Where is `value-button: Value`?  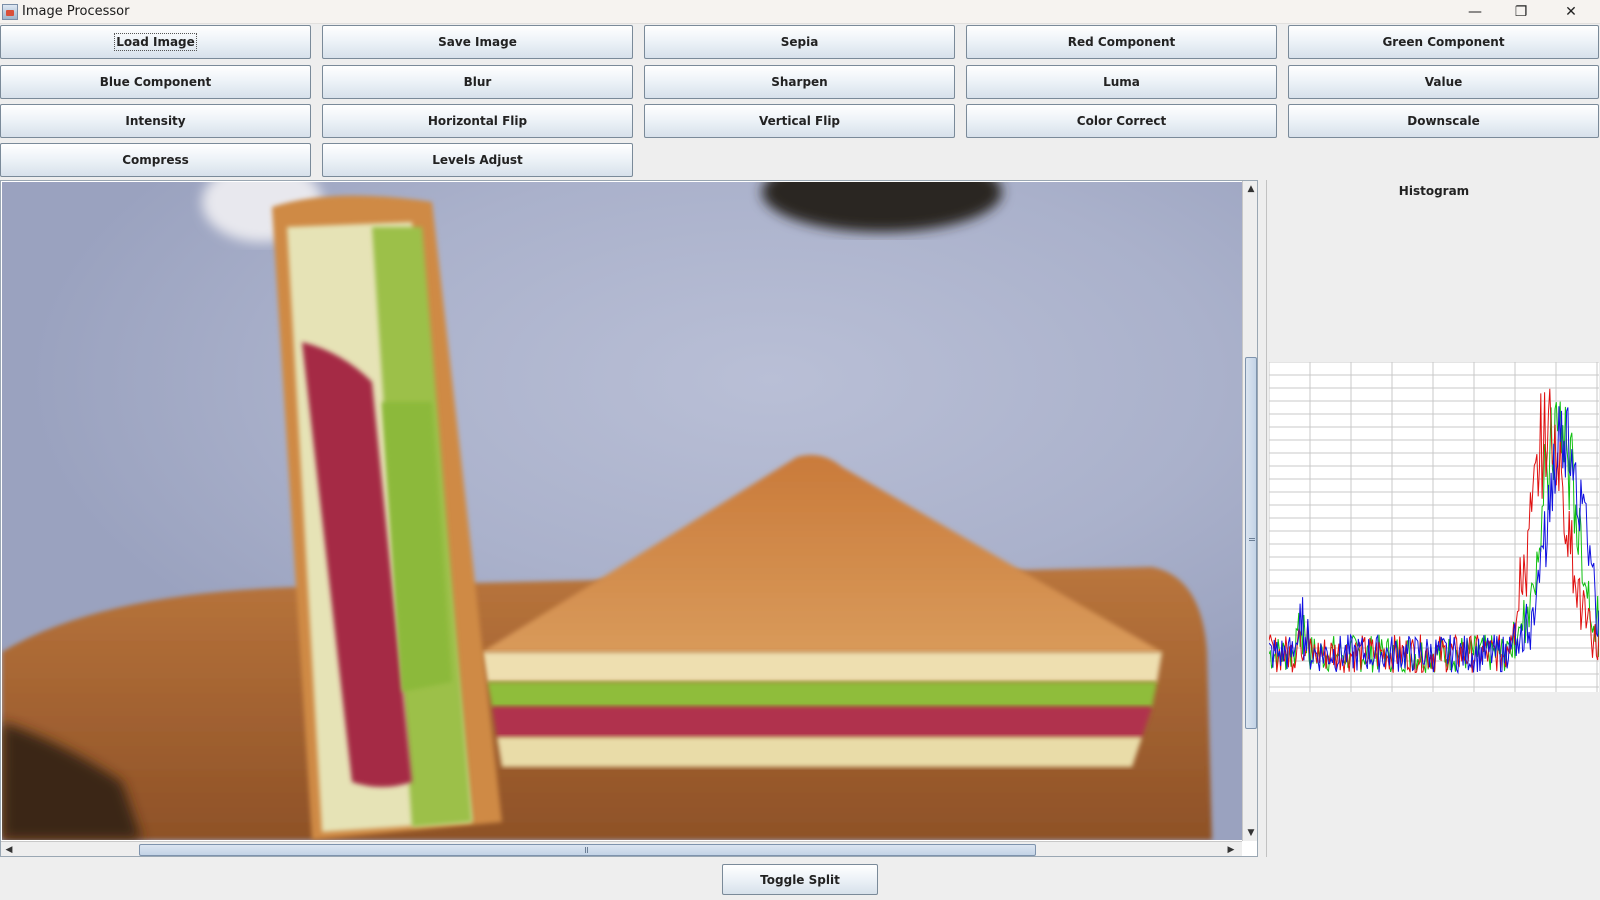
value-button: Value is located at coordinates (1443, 82).